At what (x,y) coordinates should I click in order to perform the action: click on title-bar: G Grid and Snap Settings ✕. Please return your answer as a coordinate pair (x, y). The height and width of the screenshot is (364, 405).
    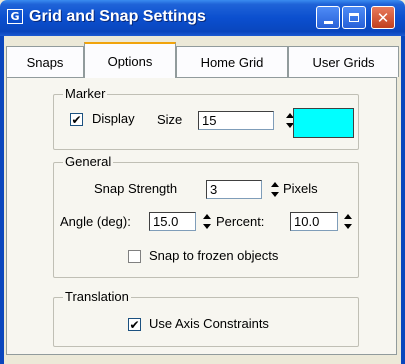
    Looking at the image, I should click on (202, 18).